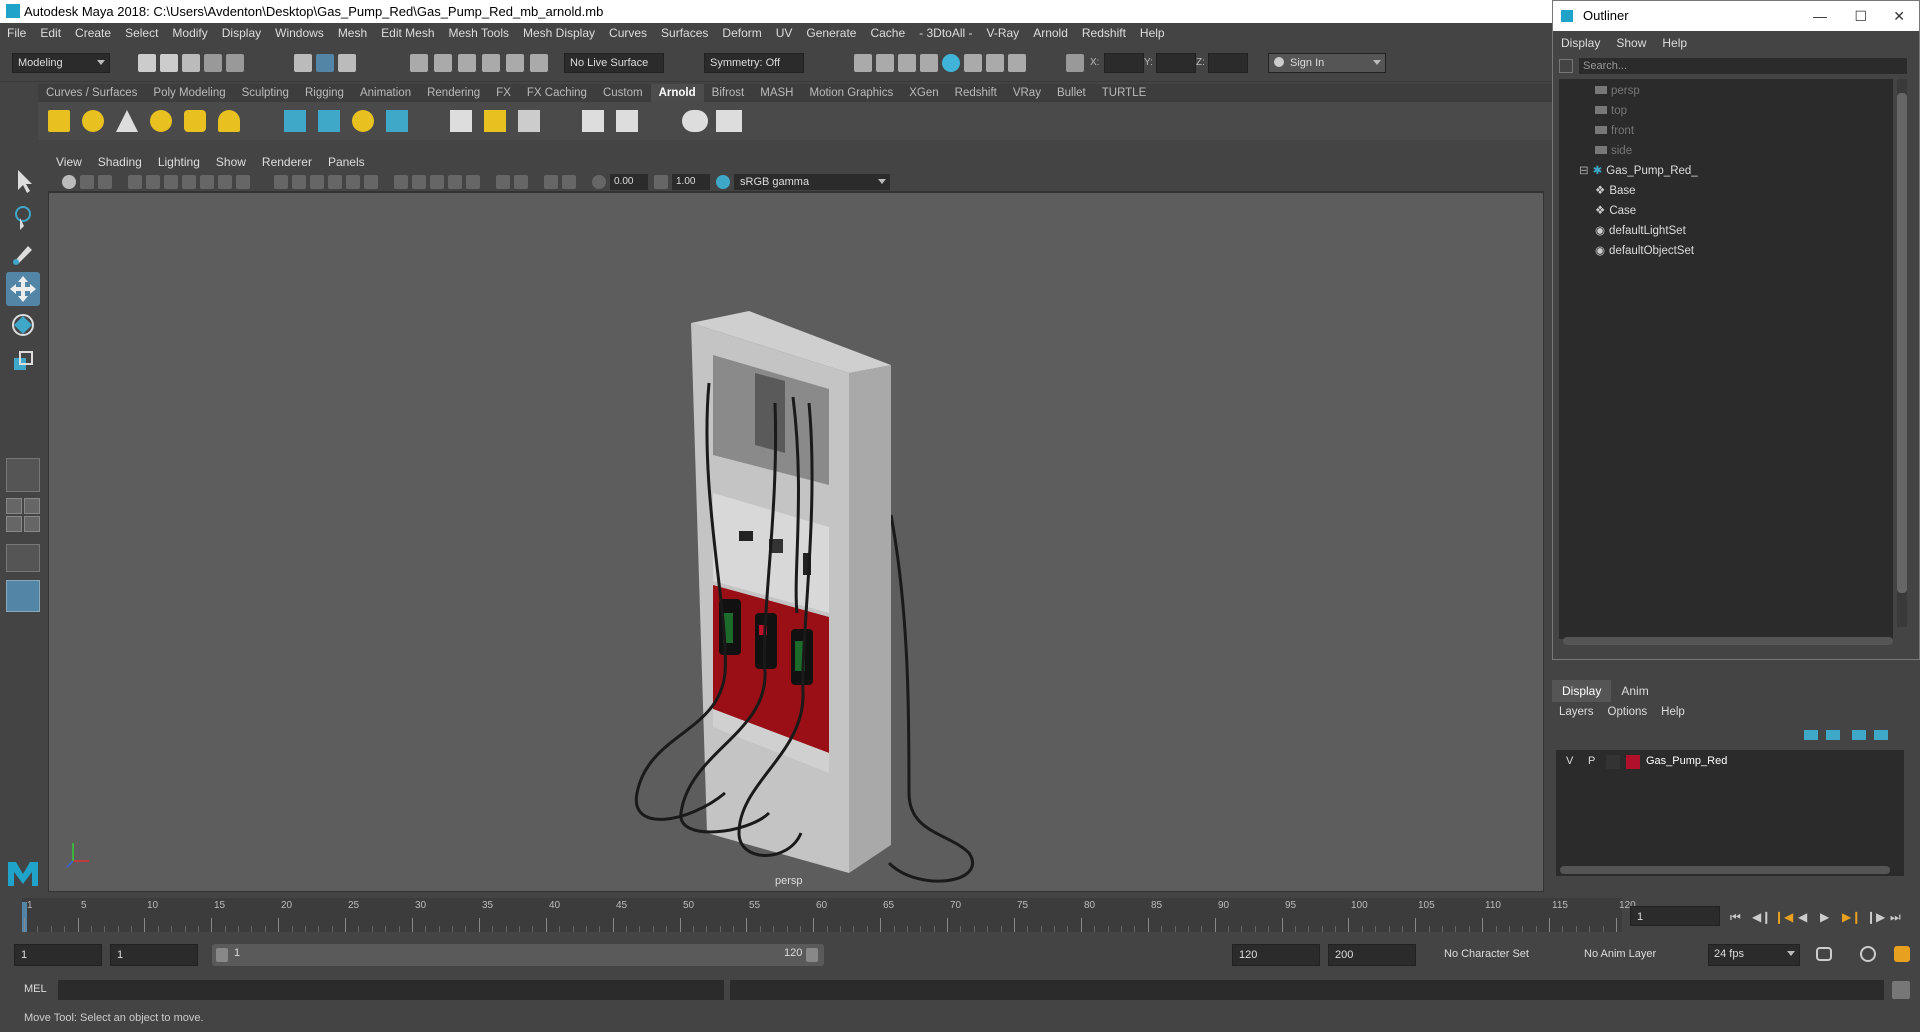 The width and height of the screenshot is (1920, 1032). I want to click on outliner-item-gas-pump-group: ⊟ ✱ Gas_Pump_Red_, so click(1638, 171).